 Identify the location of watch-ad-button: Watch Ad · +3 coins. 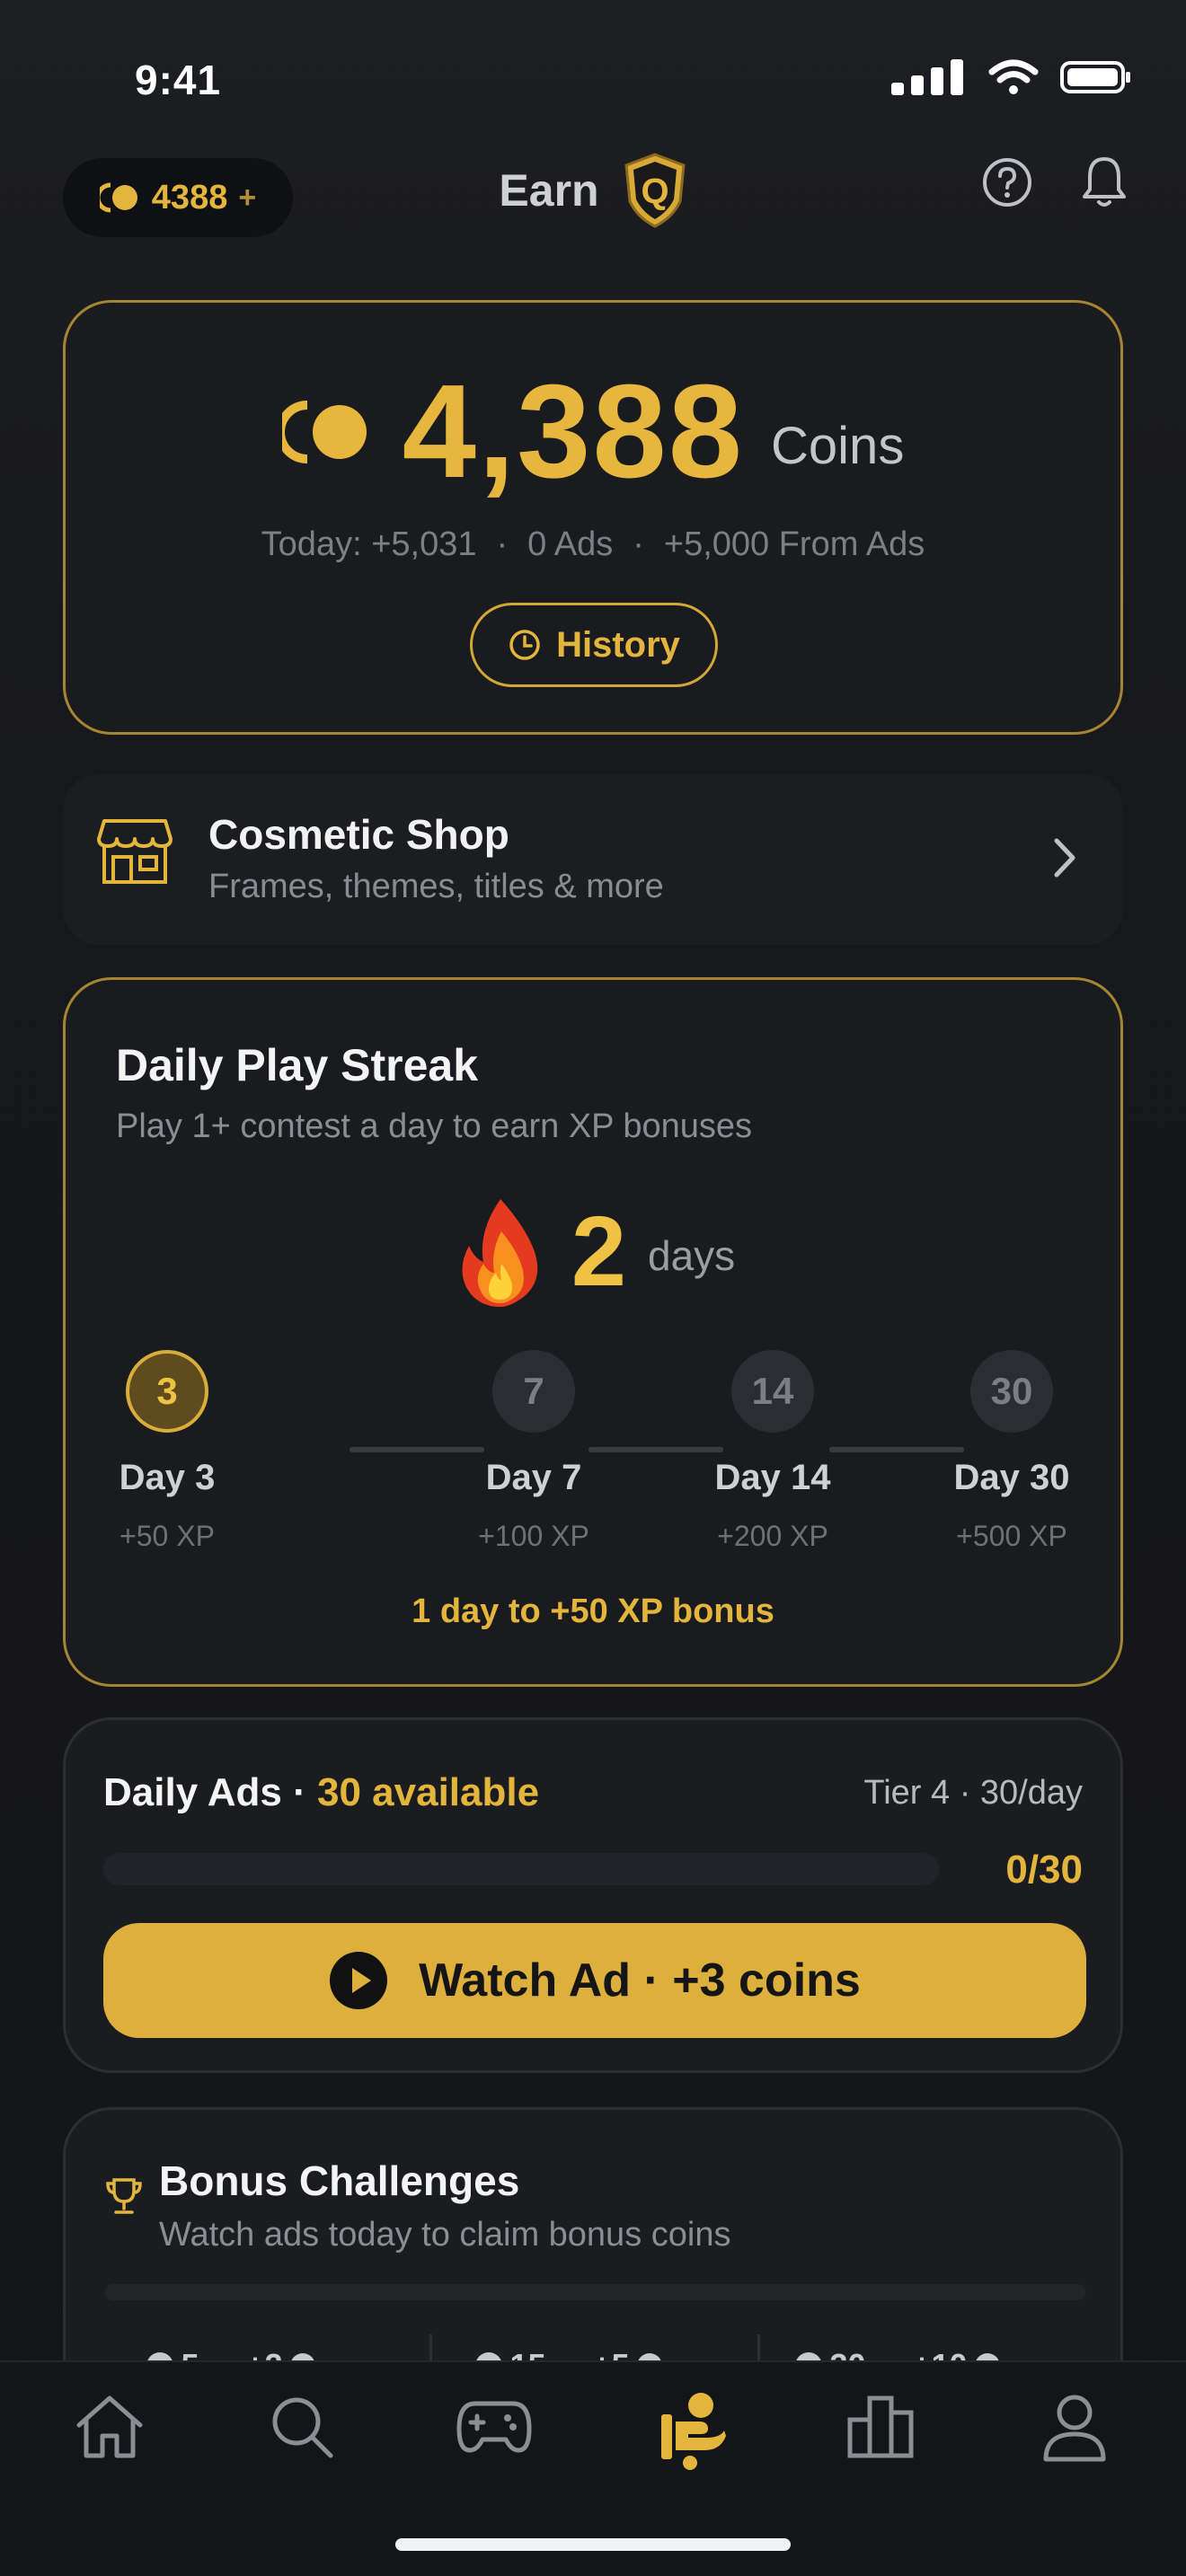
(594, 1980).